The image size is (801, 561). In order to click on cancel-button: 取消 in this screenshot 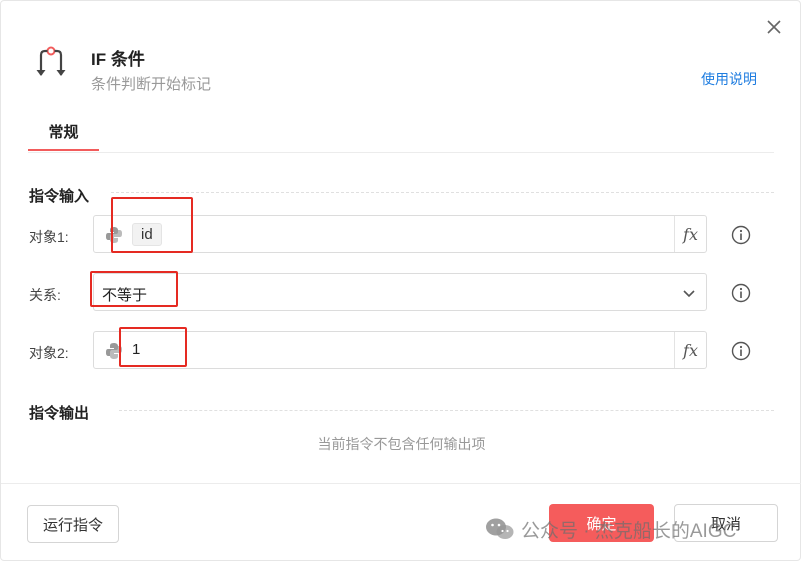, I will do `click(726, 523)`.